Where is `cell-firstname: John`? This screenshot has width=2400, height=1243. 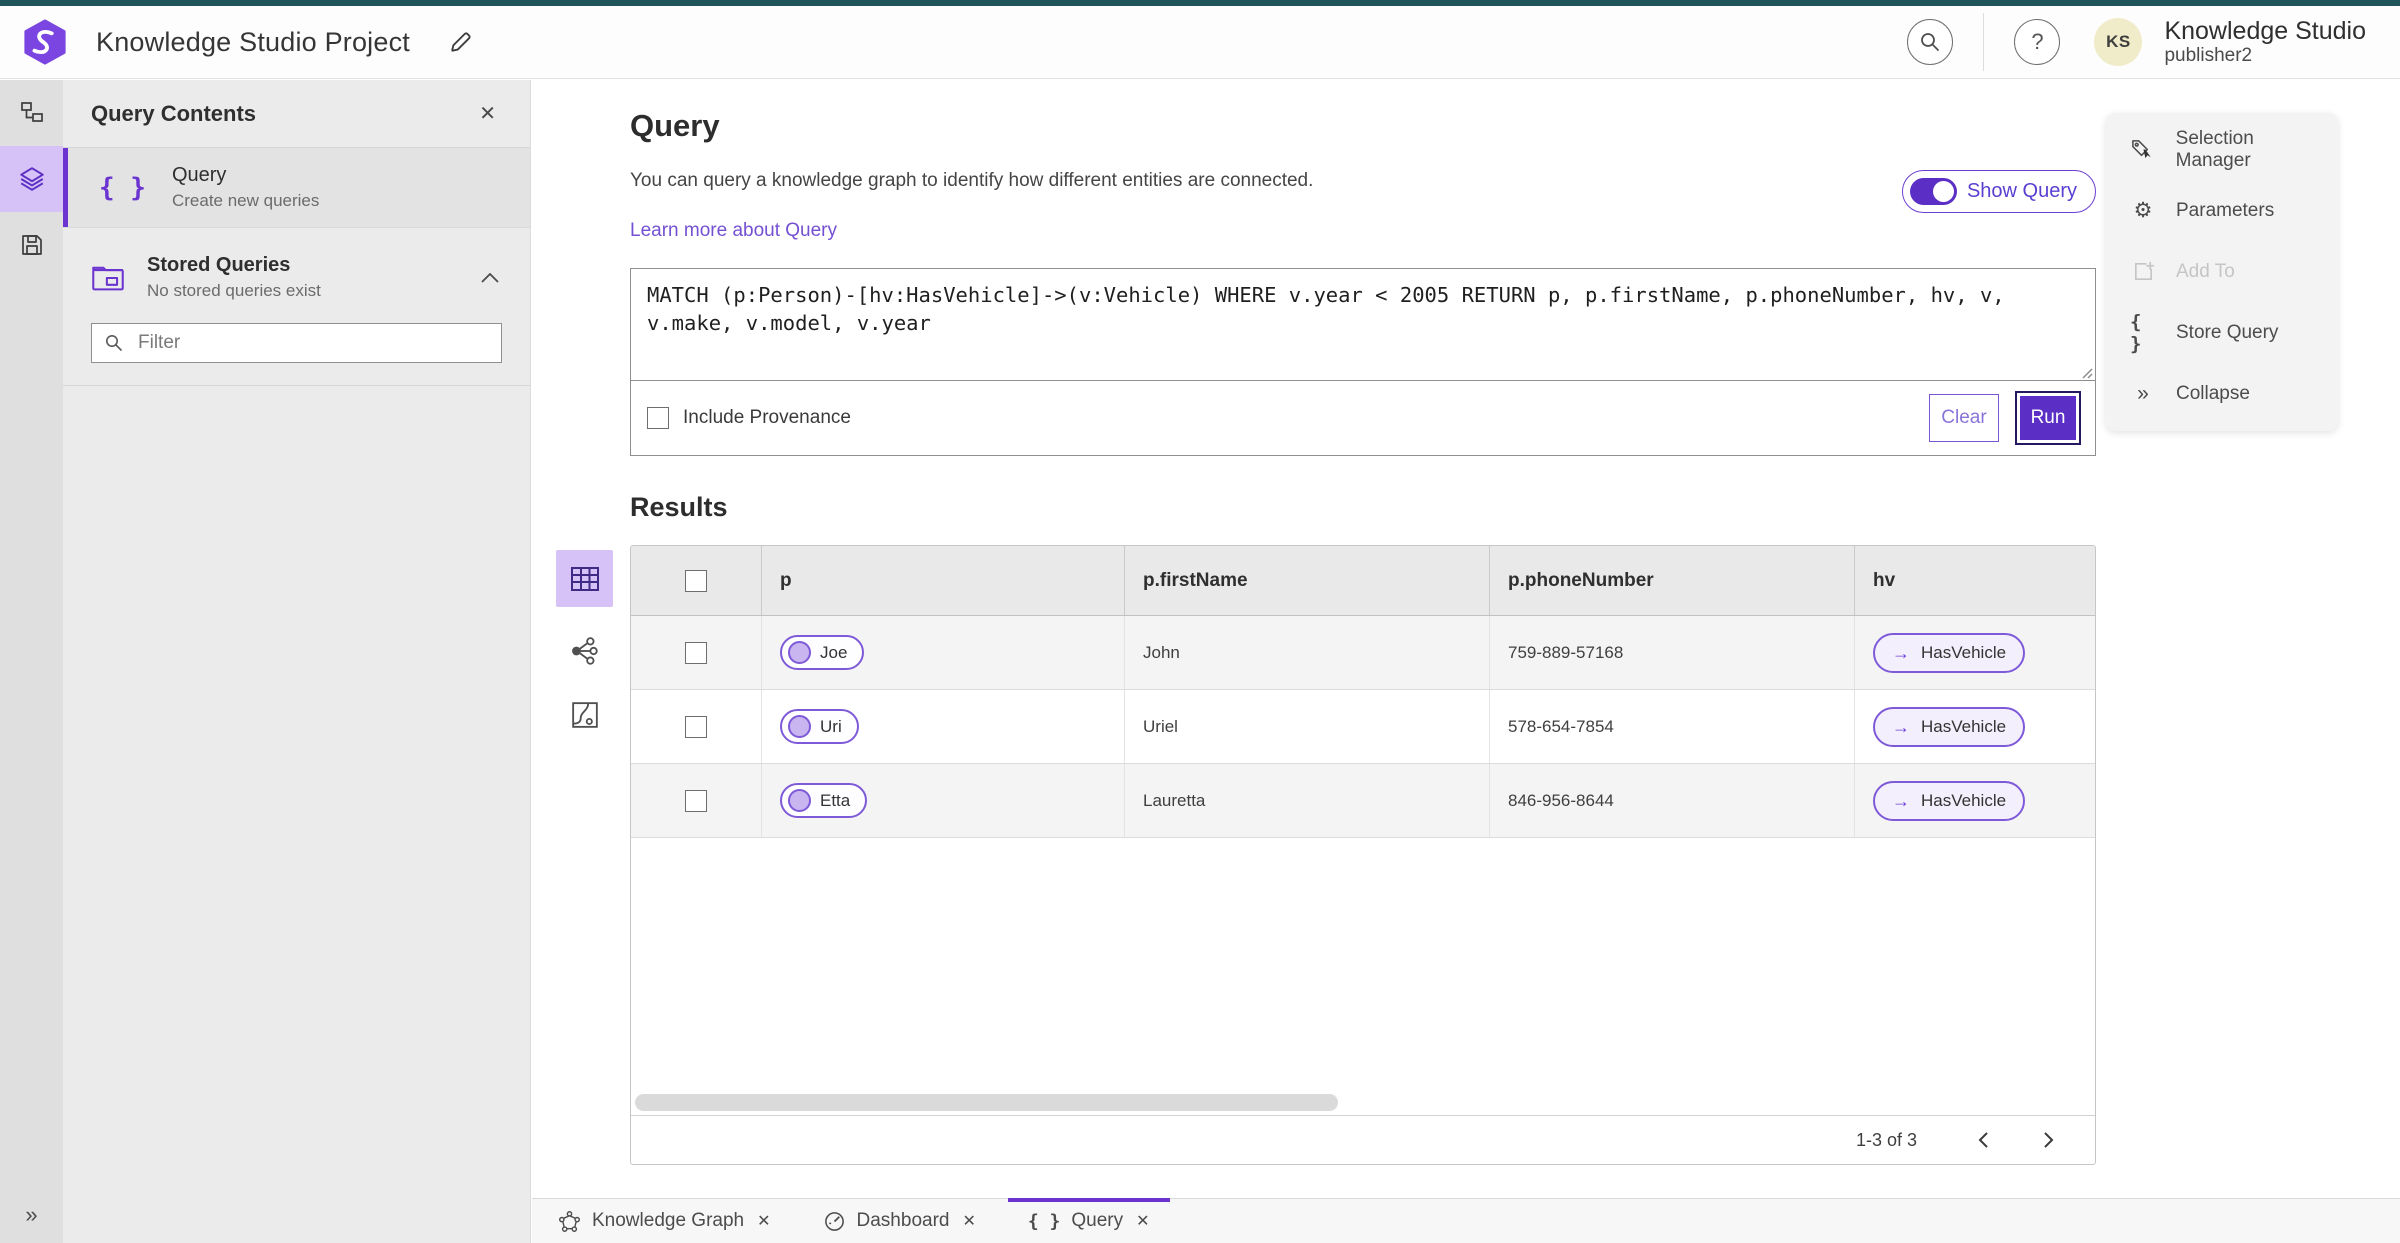 cell-firstname: John is located at coordinates (1306, 652).